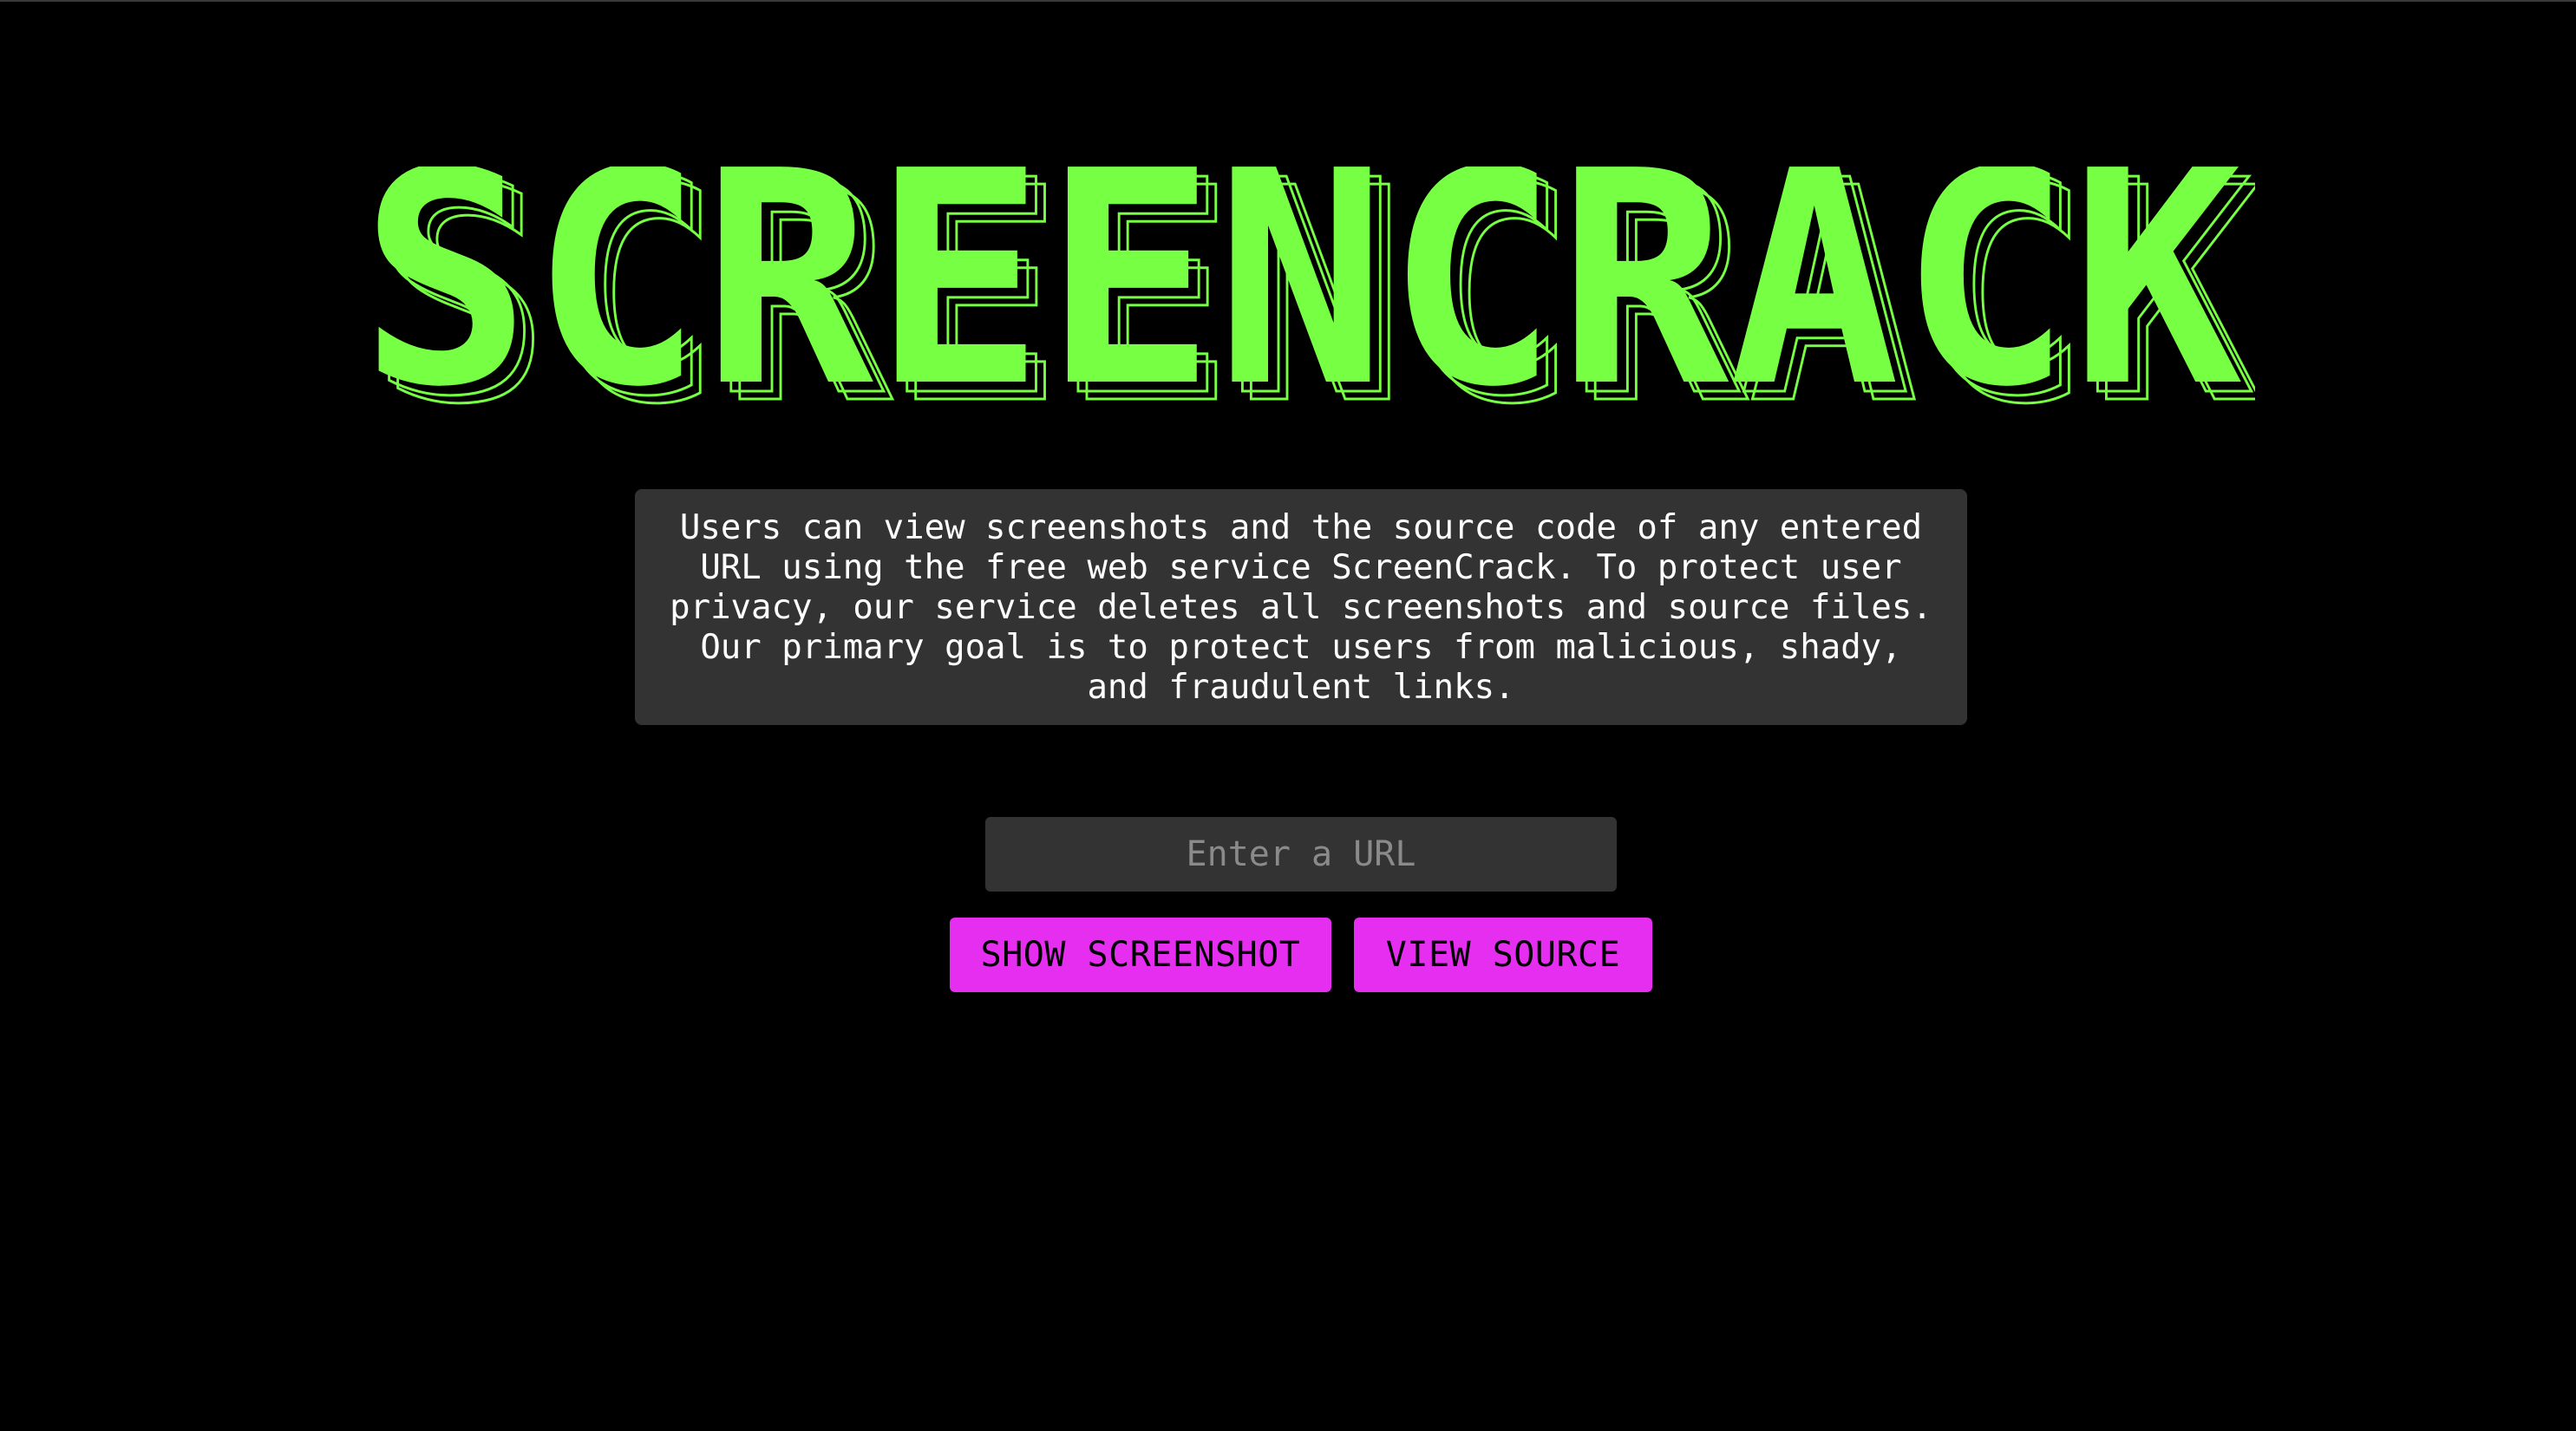 Image resolution: width=2576 pixels, height=1431 pixels. I want to click on logo-text: SCREENCRACK, so click(1302, 292).